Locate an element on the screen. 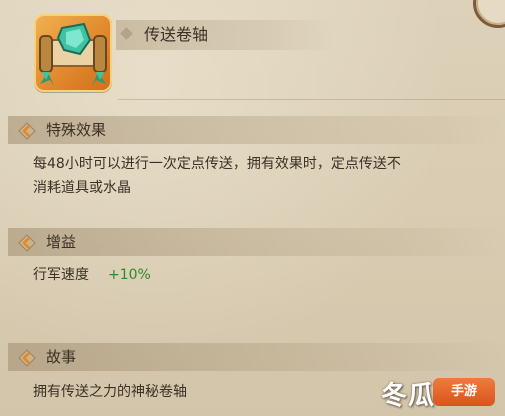  section-header-buff: 增益 is located at coordinates (256, 242).